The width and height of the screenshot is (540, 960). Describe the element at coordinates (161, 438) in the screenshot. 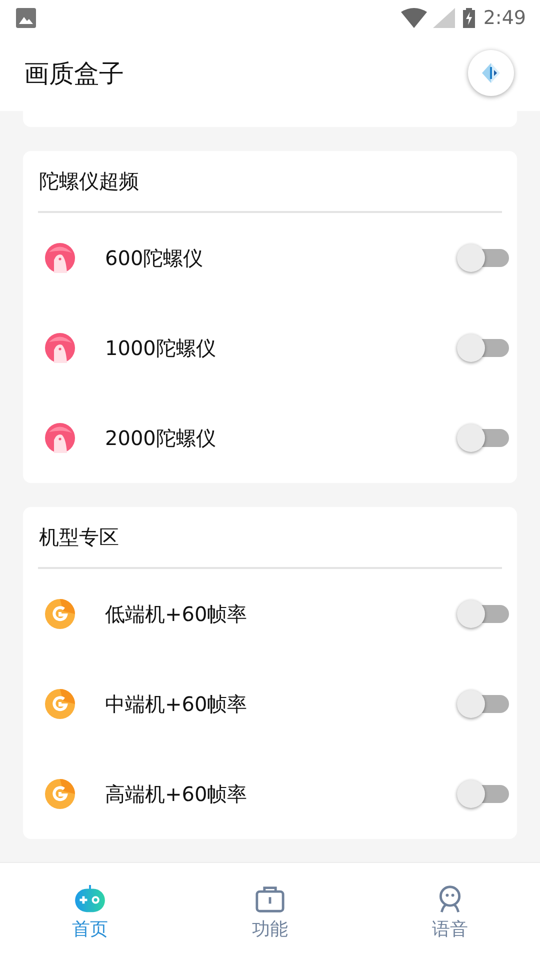

I see `option-label: 2000陀螺仪` at that location.